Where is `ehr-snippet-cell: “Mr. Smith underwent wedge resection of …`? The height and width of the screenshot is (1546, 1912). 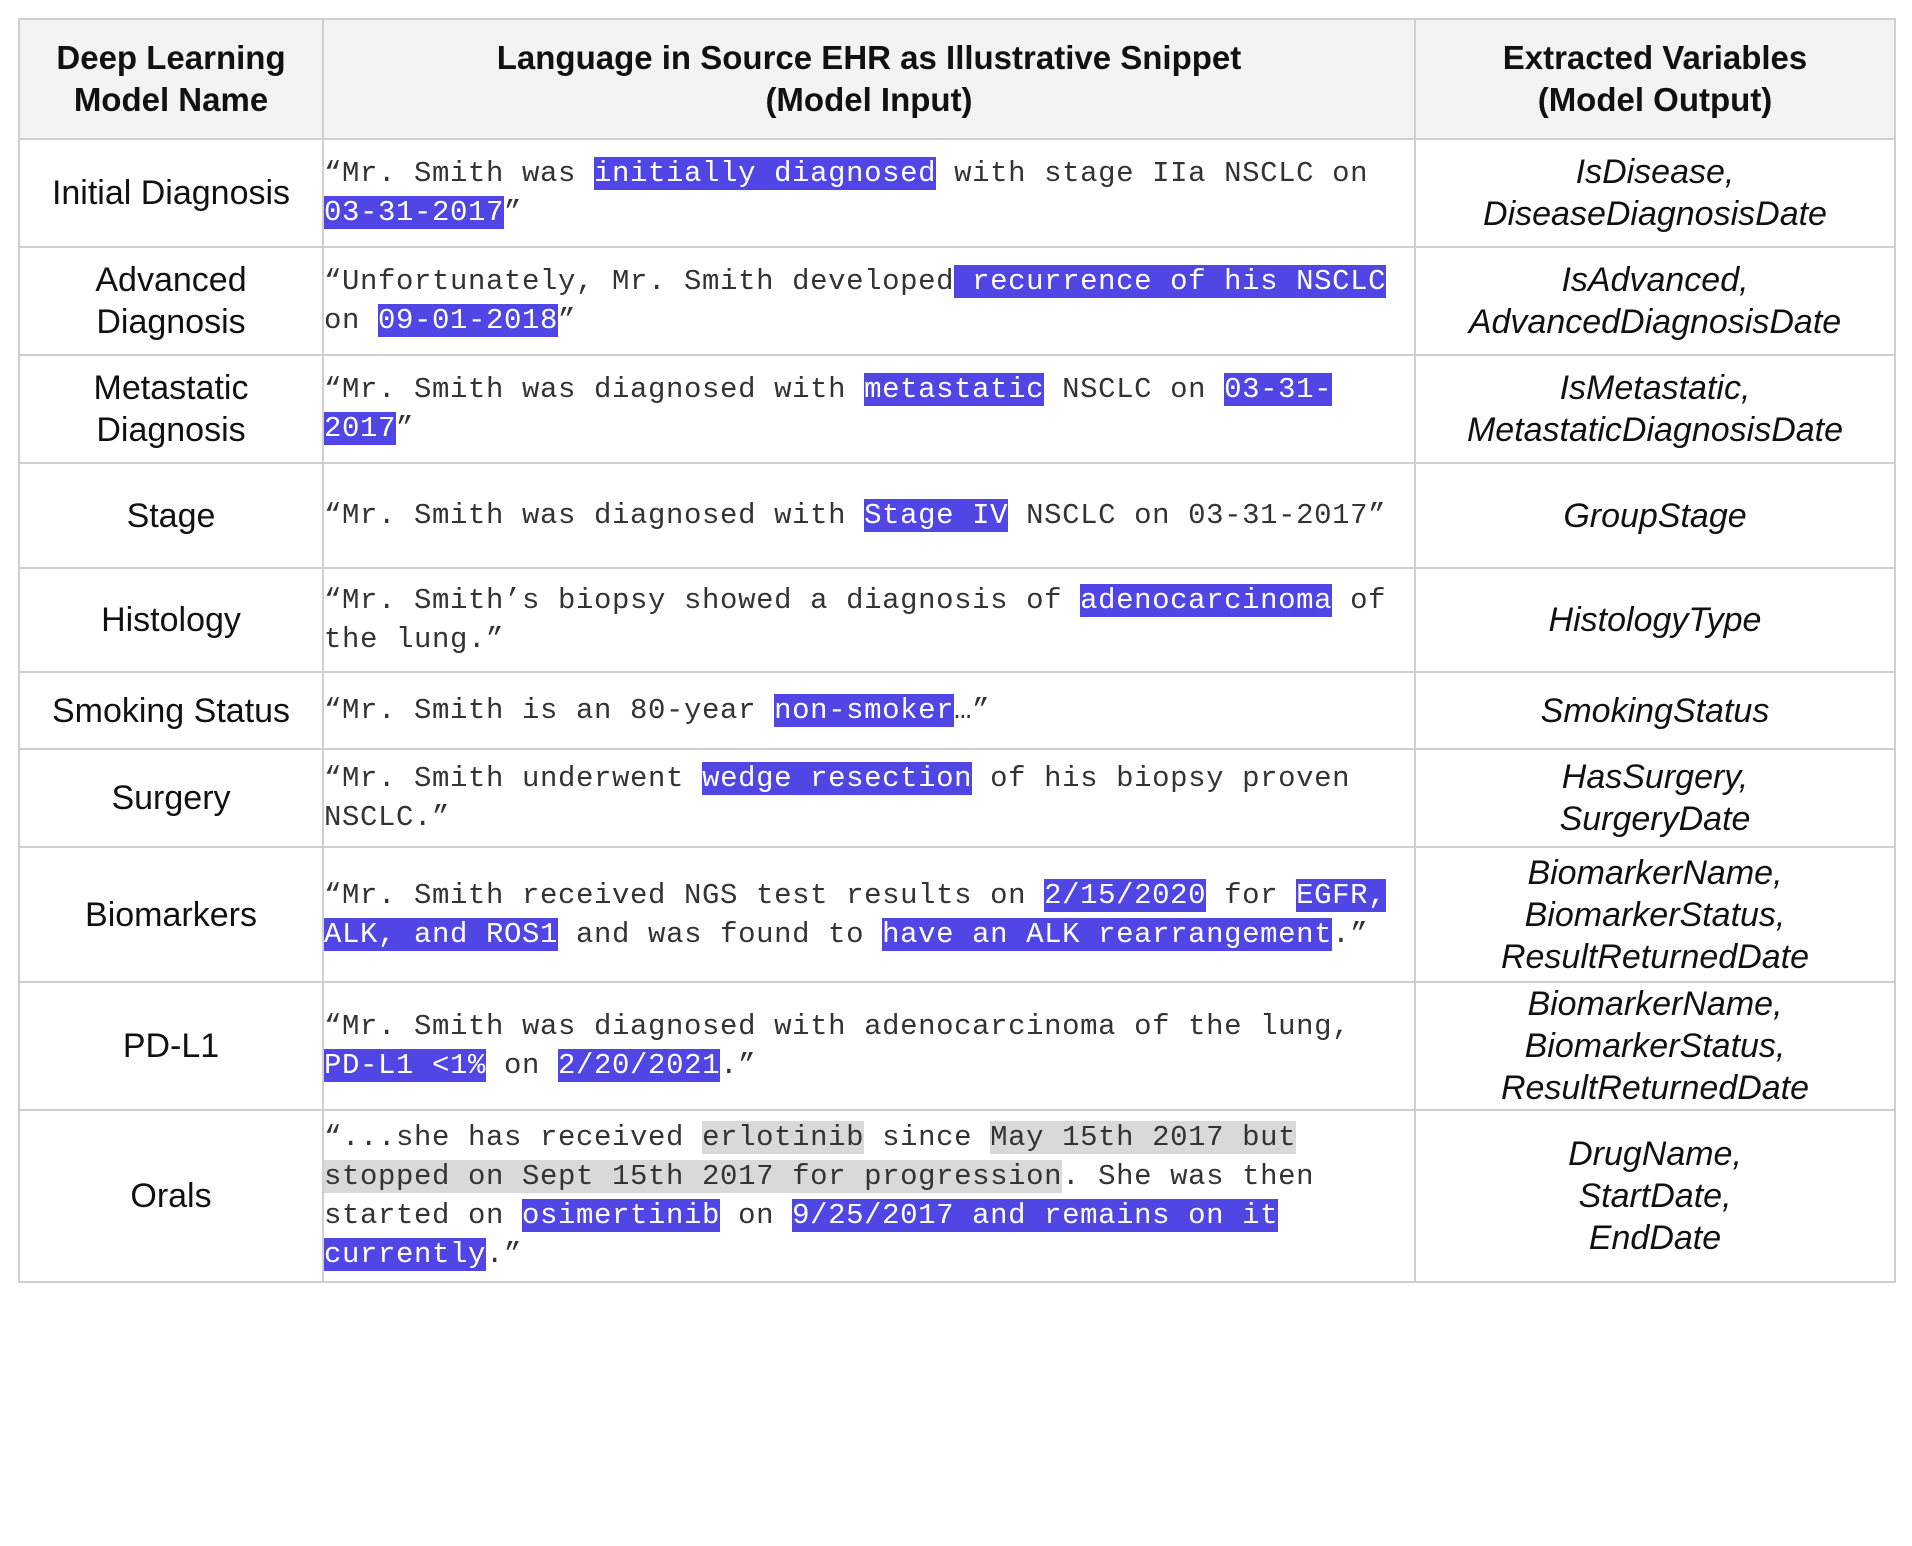
ehr-snippet-cell: “Mr. Smith underwent wedge resection of … is located at coordinates (869, 798).